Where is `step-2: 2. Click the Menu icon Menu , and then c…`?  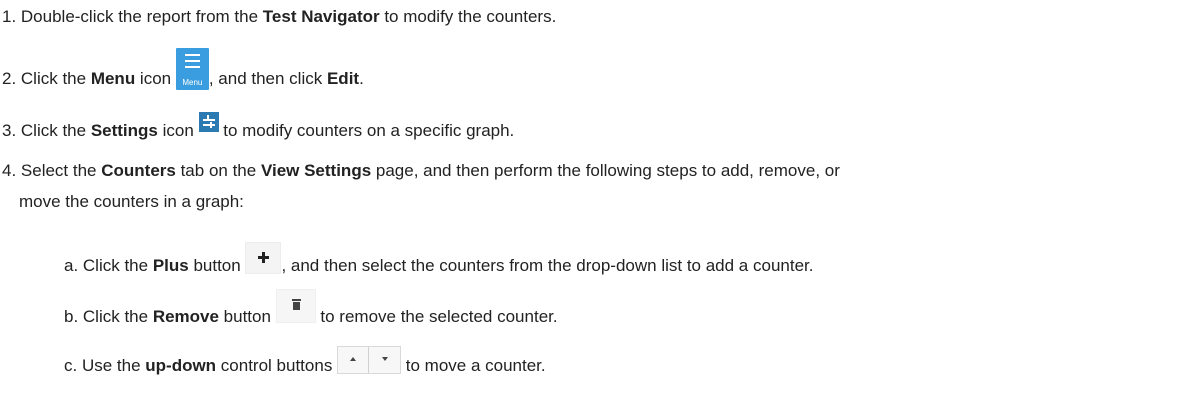
step-2: 2. Click the Menu icon Menu , and then c… is located at coordinates (183, 69).